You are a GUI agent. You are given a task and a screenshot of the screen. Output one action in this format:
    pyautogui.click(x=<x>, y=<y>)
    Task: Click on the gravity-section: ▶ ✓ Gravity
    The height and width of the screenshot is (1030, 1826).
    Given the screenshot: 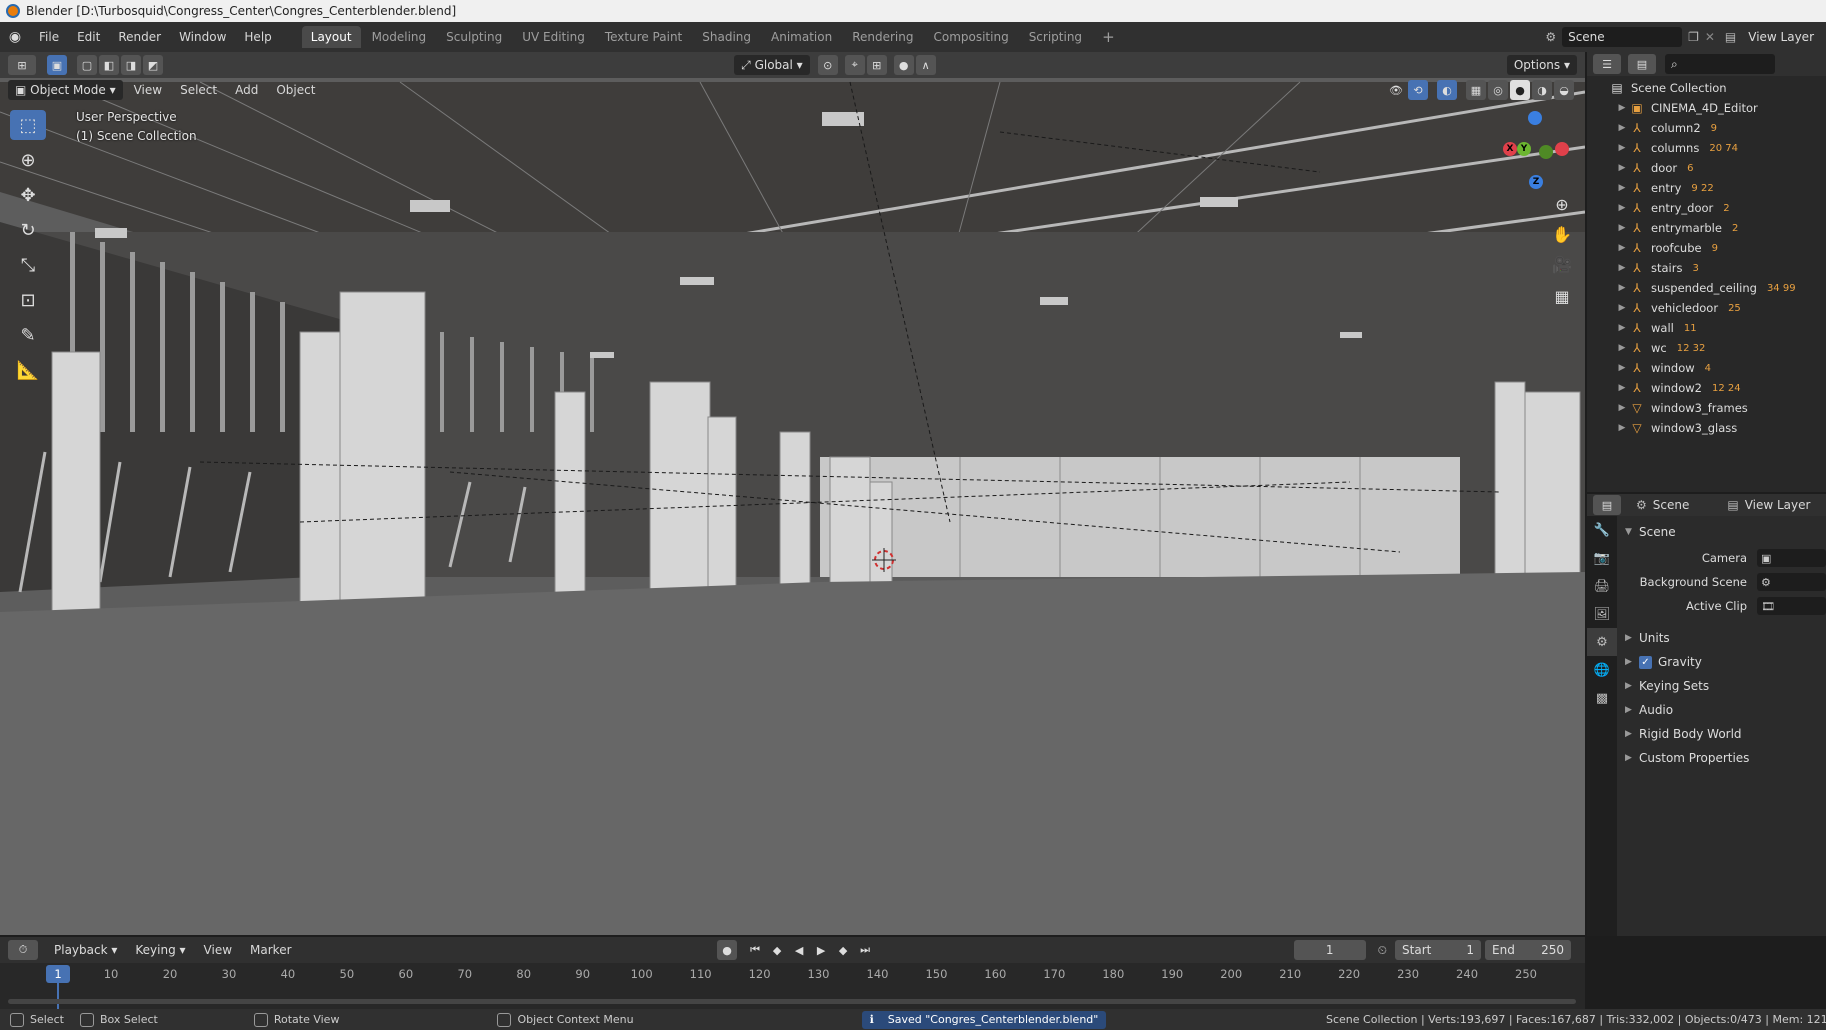 What is the action you would take?
    pyautogui.click(x=1721, y=662)
    